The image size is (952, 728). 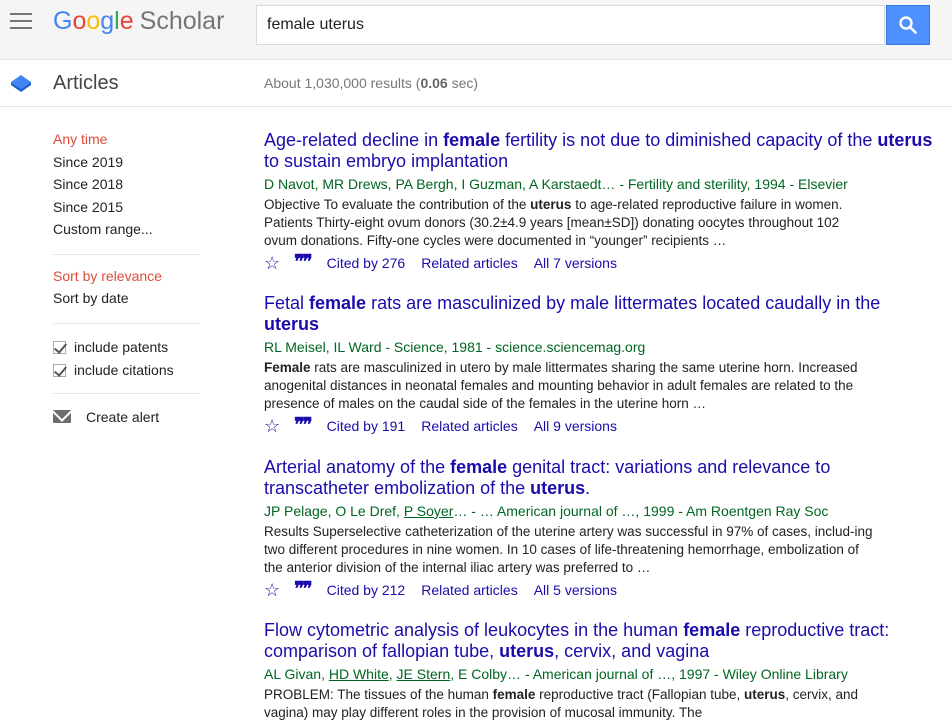 I want to click on results-count-suffix: sec), so click(x=463, y=83).